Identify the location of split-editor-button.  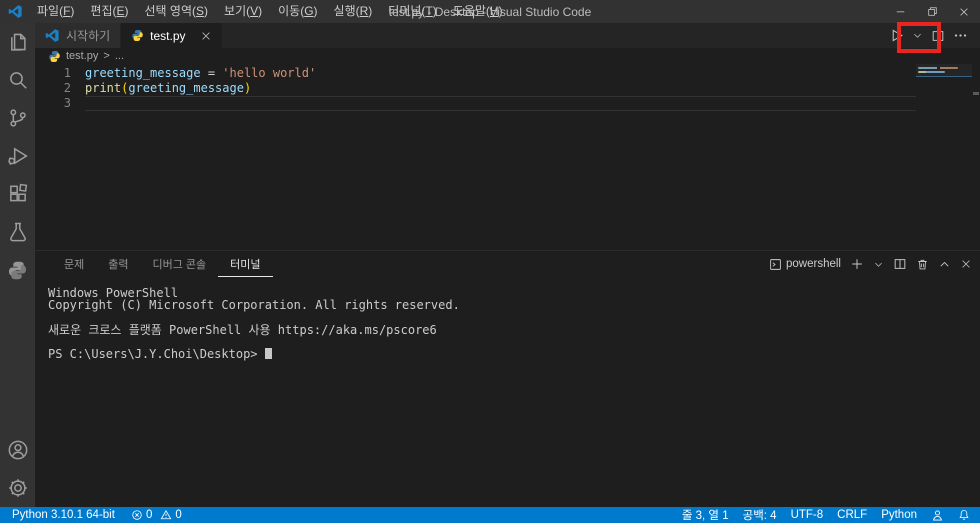
(938, 36).